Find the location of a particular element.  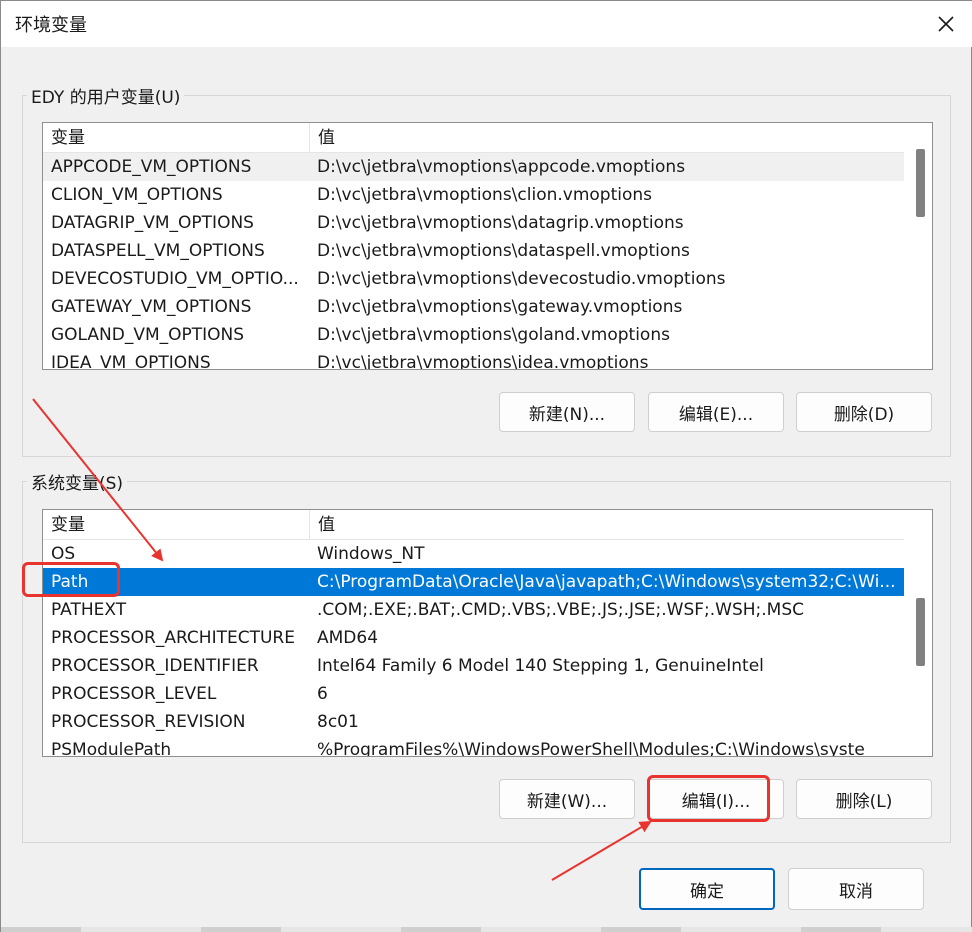

variable-value-cell: Windows_NT is located at coordinates (371, 554).